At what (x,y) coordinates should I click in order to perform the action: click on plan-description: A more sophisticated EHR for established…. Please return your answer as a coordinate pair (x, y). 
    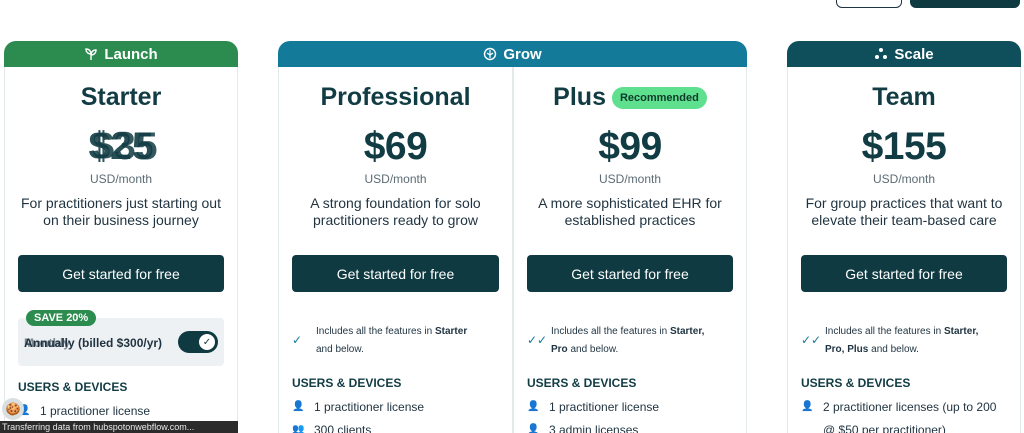
    Looking at the image, I should click on (630, 211).